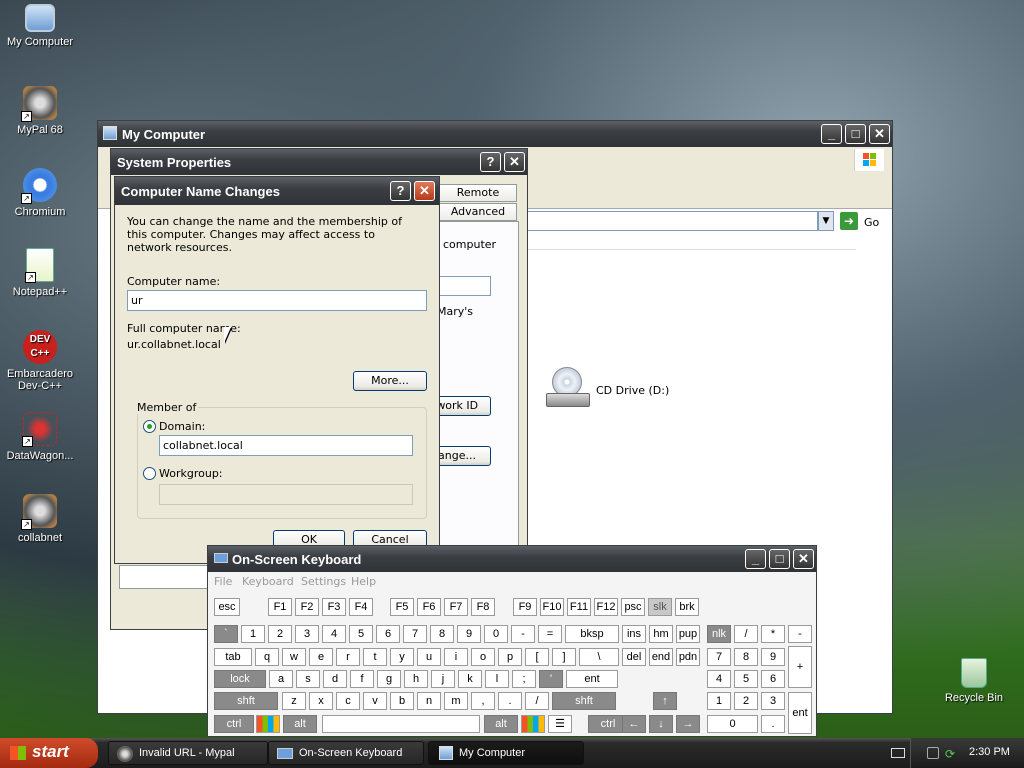 This screenshot has height=768, width=1024. What do you see at coordinates (855, 134) in the screenshot?
I see `maximize-button: □` at bounding box center [855, 134].